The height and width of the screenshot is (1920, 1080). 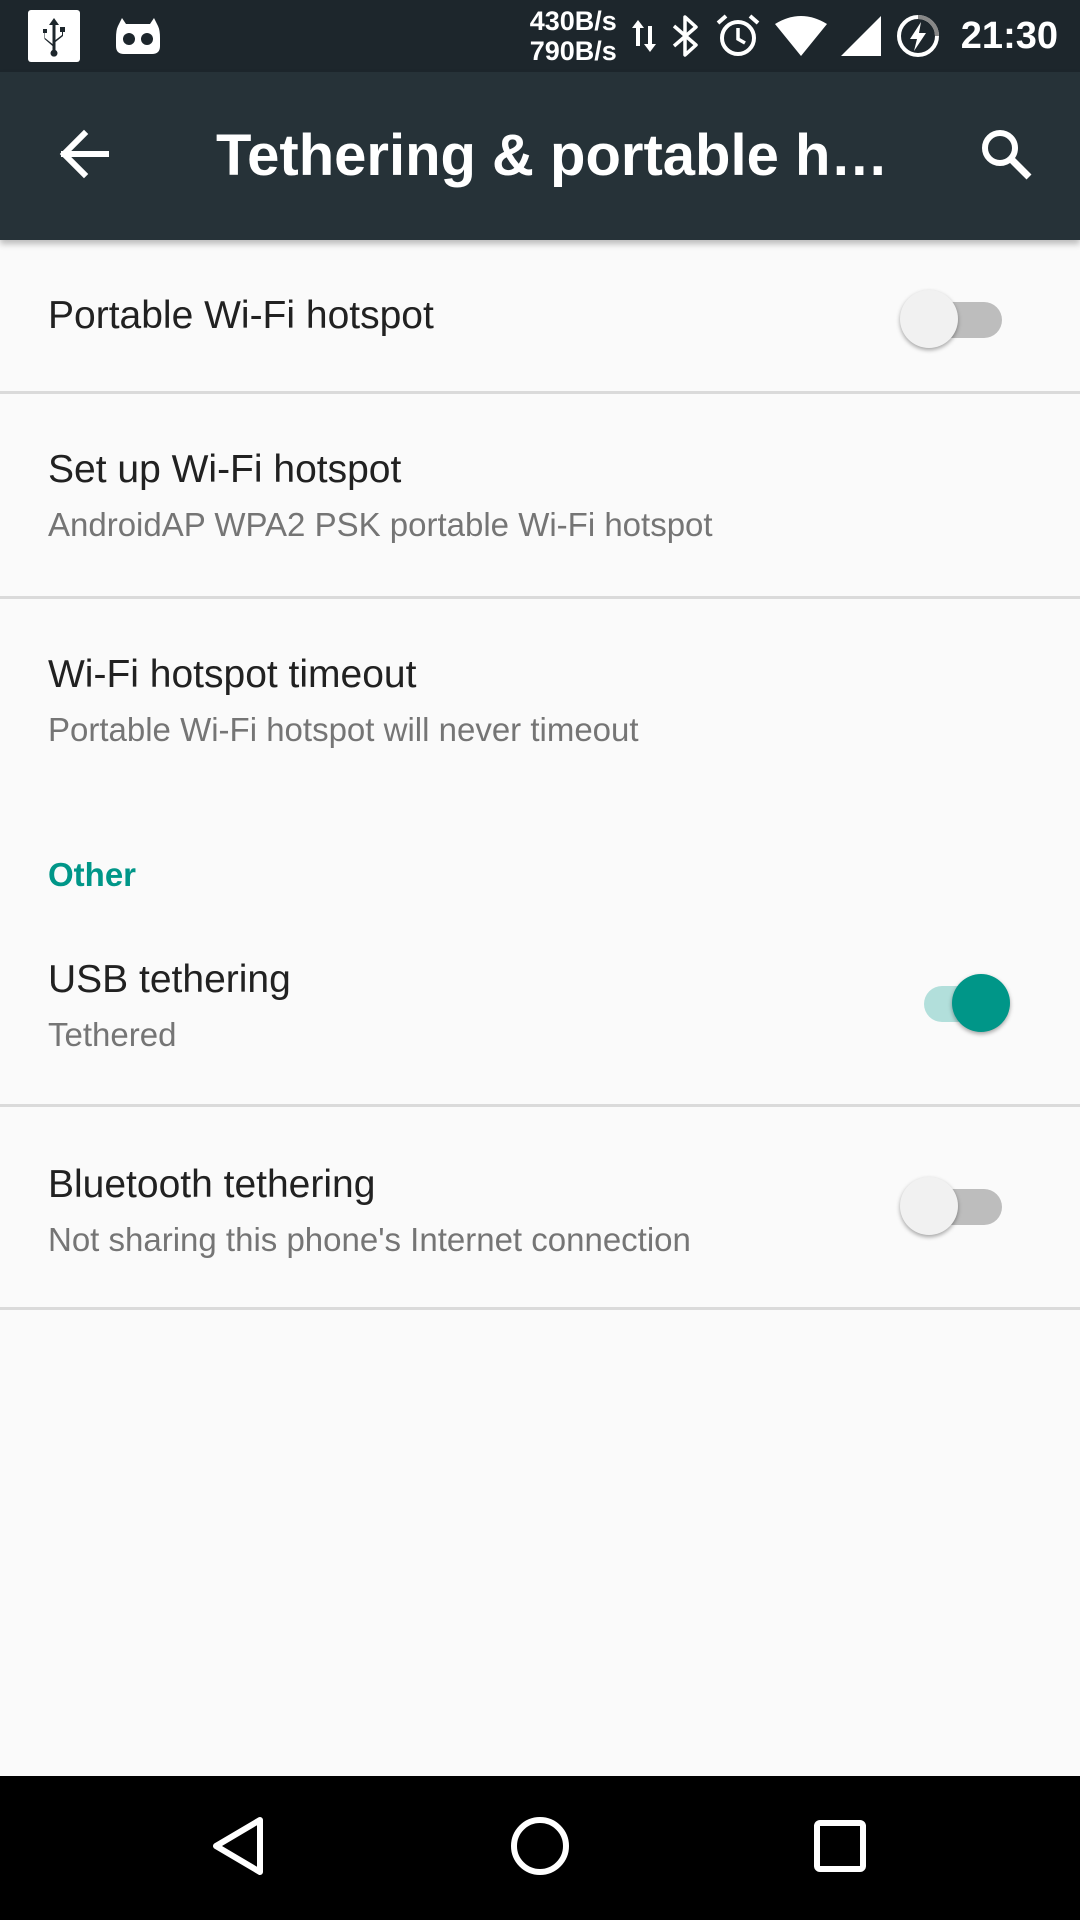 I want to click on data-arrows-icon, so click(x=644, y=36).